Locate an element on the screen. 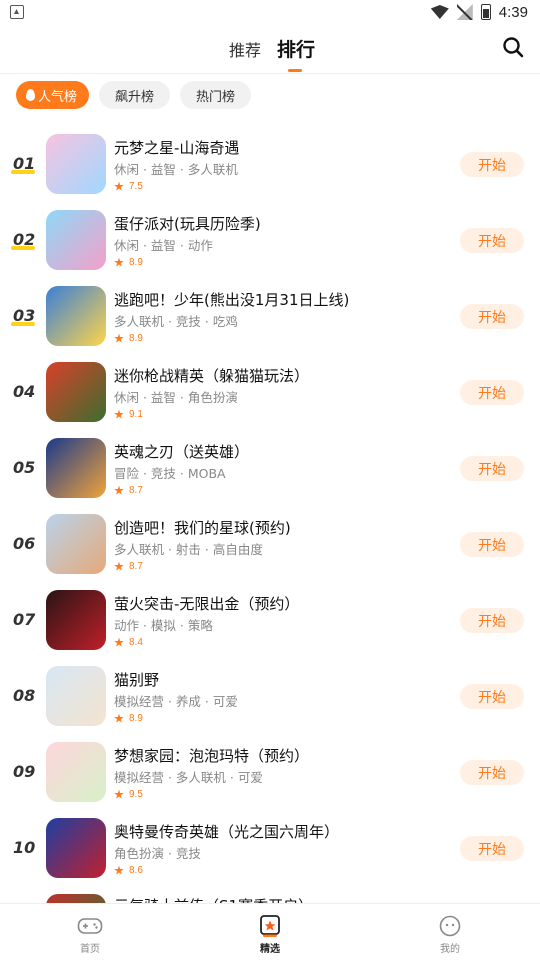  battery-icon is located at coordinates (485, 12).